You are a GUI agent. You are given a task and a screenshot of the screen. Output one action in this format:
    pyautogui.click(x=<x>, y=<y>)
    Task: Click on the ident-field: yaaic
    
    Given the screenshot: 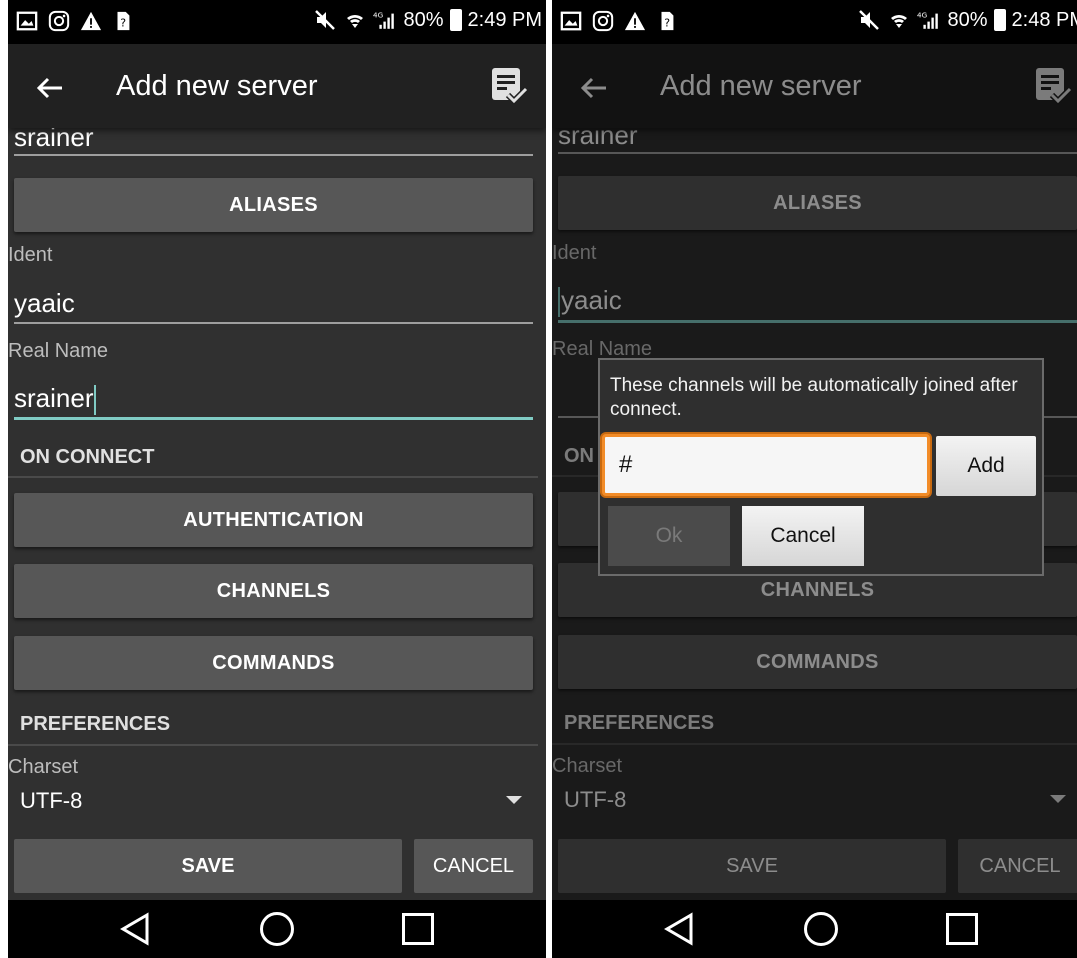 What is the action you would take?
    pyautogui.click(x=44, y=303)
    